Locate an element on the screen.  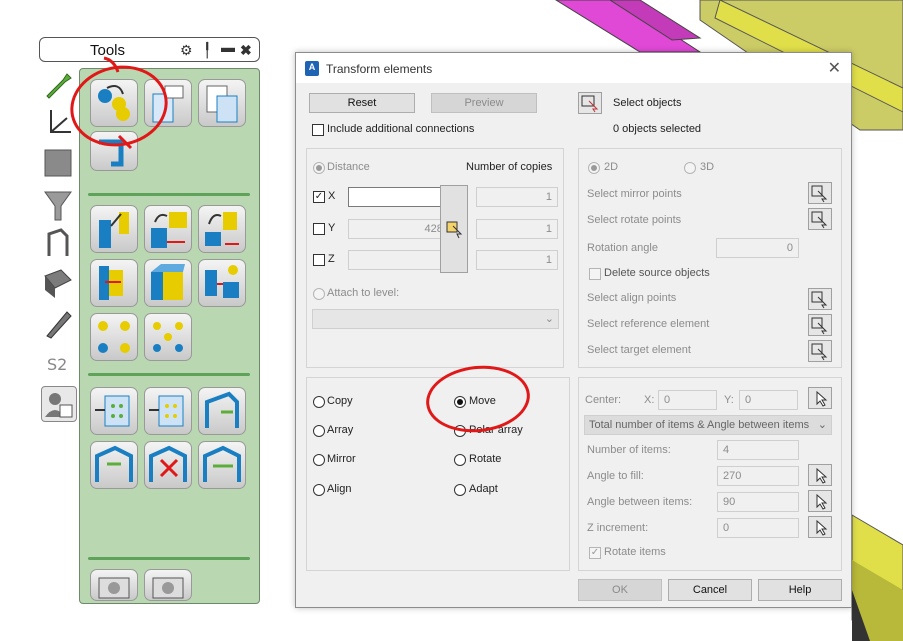
preview-button: Preview is located at coordinates (484, 103).